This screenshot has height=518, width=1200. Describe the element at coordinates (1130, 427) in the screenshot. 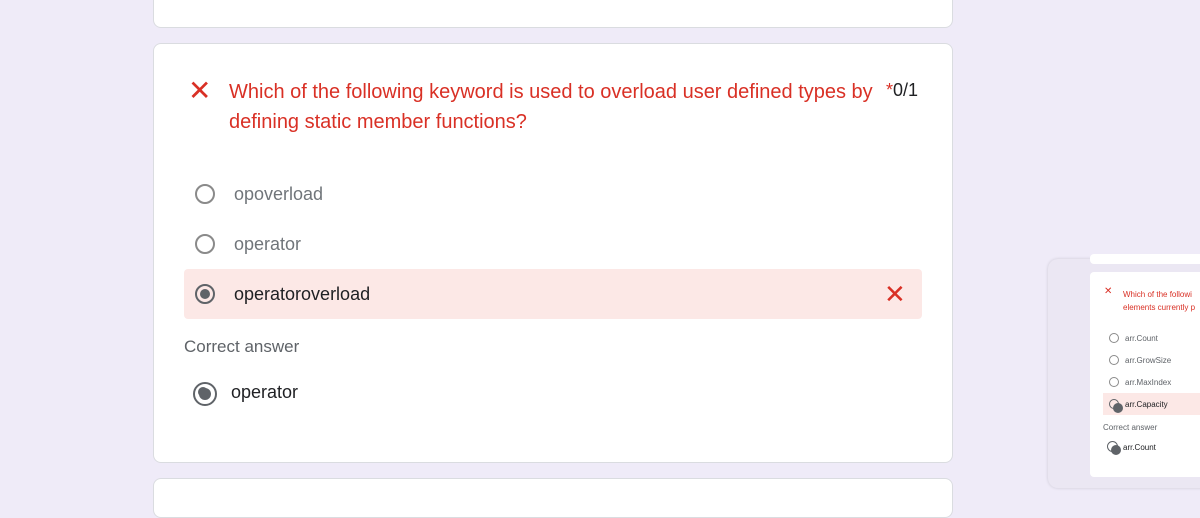

I see `preview-correct-label: Correct answer` at that location.